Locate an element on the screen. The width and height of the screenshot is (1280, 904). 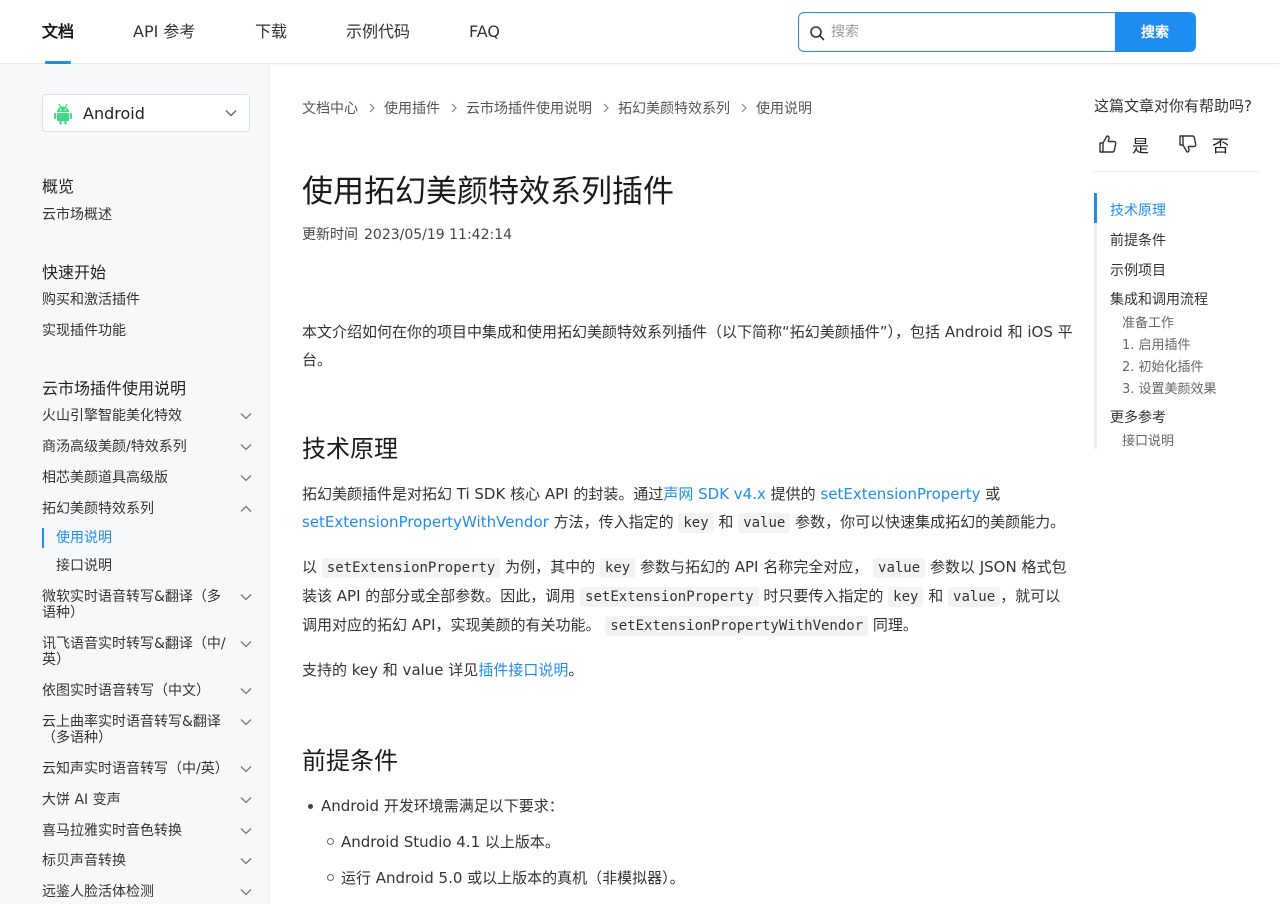
sidebar-heading-overview: 概览 is located at coordinates (58, 186).